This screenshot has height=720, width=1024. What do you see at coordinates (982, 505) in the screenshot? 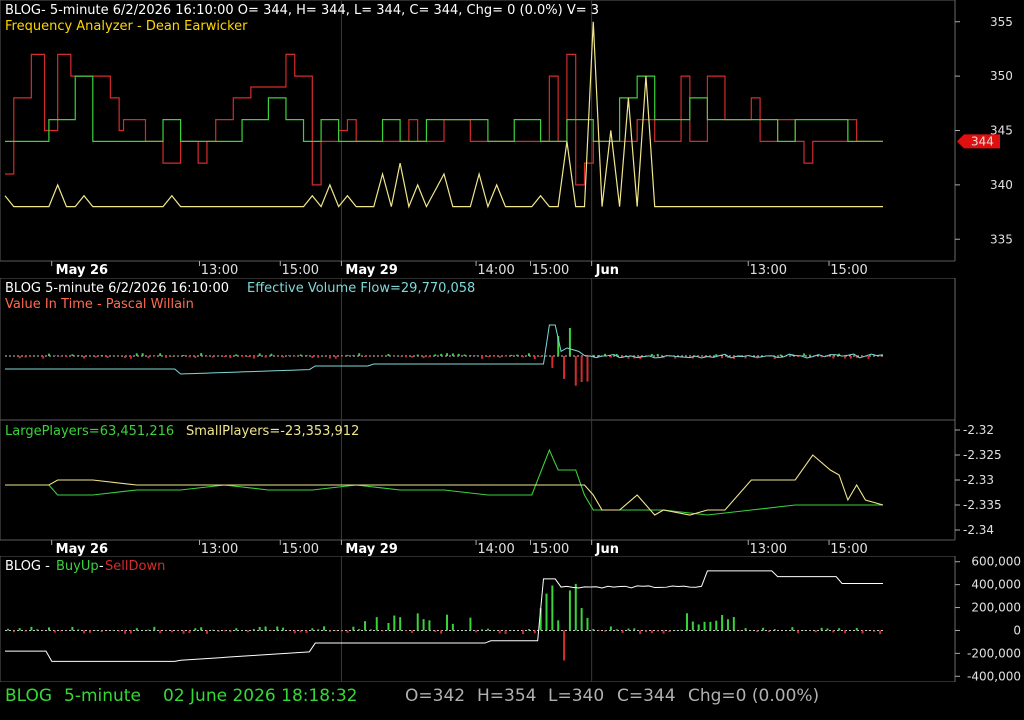
I see `y-tick-label: -2.335` at bounding box center [982, 505].